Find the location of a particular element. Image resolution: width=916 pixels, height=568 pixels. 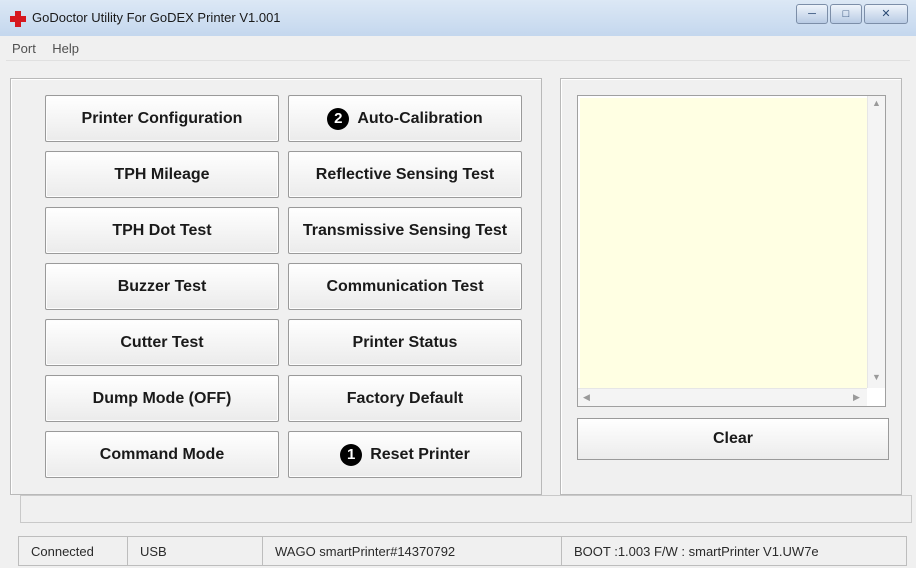

printer-status-button: Printer Status is located at coordinates (405, 342).